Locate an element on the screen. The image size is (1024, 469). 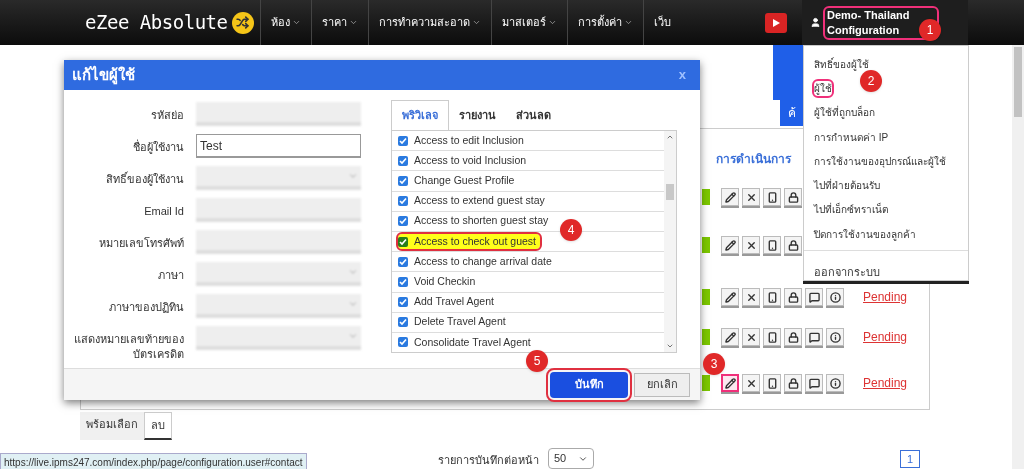
field-label: หมายเลขโทรศัพท์ is located at coordinates (141, 243).